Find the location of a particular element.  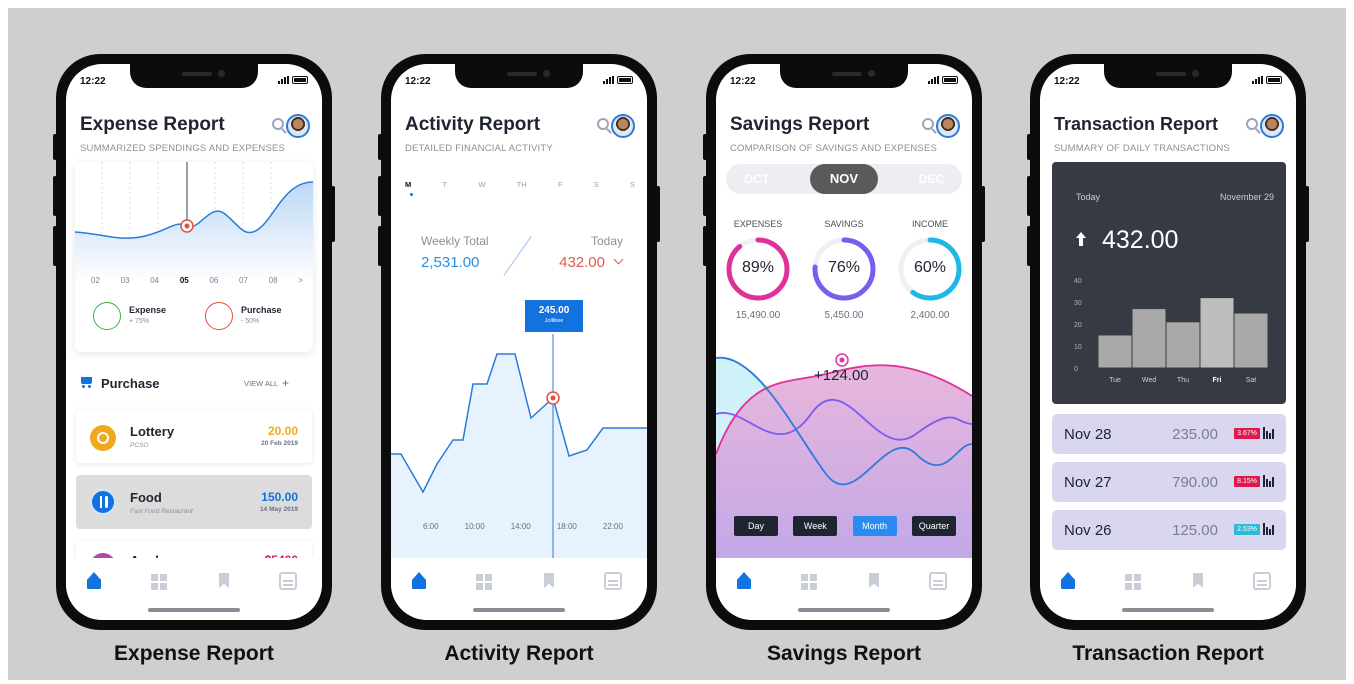

chart-tooltip: 245.00 Jollibee is located at coordinates (554, 316).